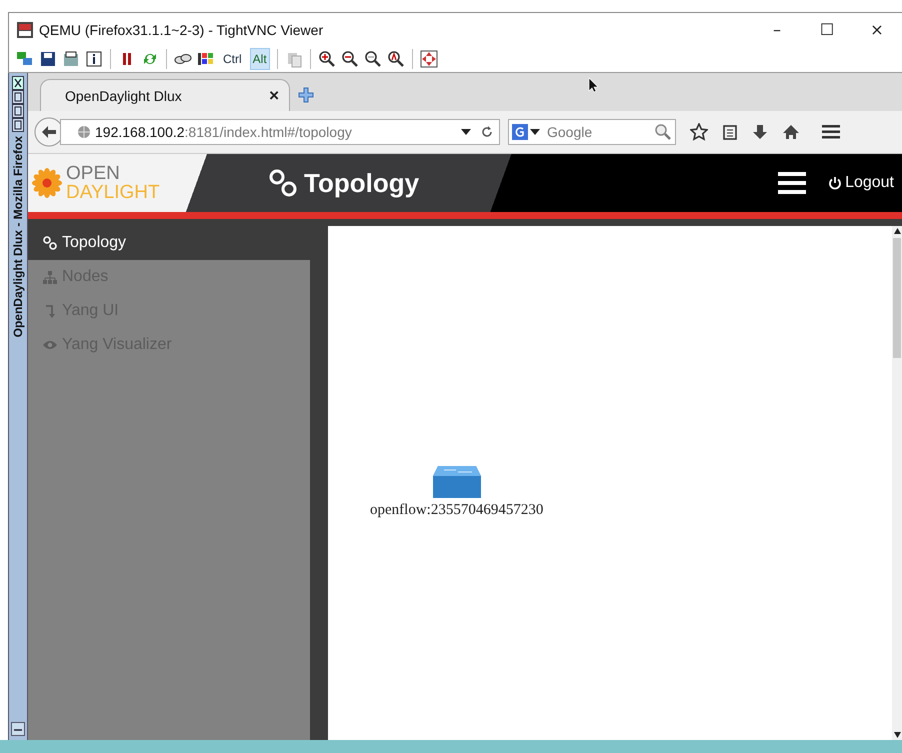  I want to click on window-title: QEMU (Firefox31.1.1~2-3) - TightVNC Viewer, so click(181, 30).